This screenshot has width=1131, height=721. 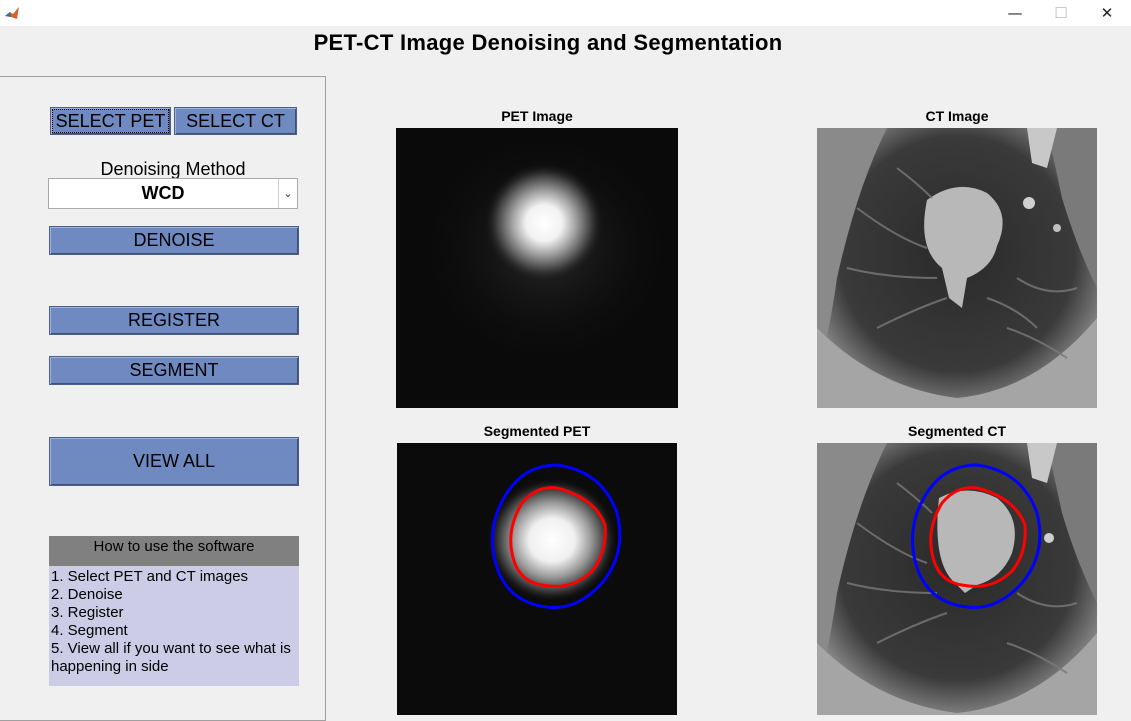 I want to click on maximize-button: ☐, so click(x=1061, y=13).